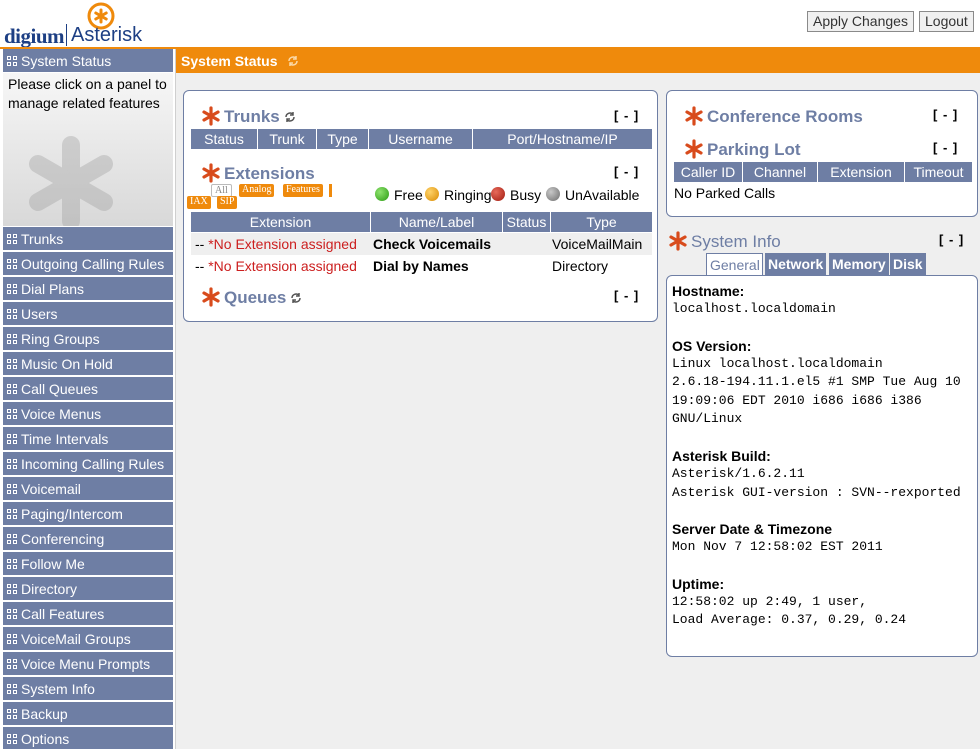 The width and height of the screenshot is (980, 749). I want to click on parking-col-callerid: Caller ID, so click(708, 172).